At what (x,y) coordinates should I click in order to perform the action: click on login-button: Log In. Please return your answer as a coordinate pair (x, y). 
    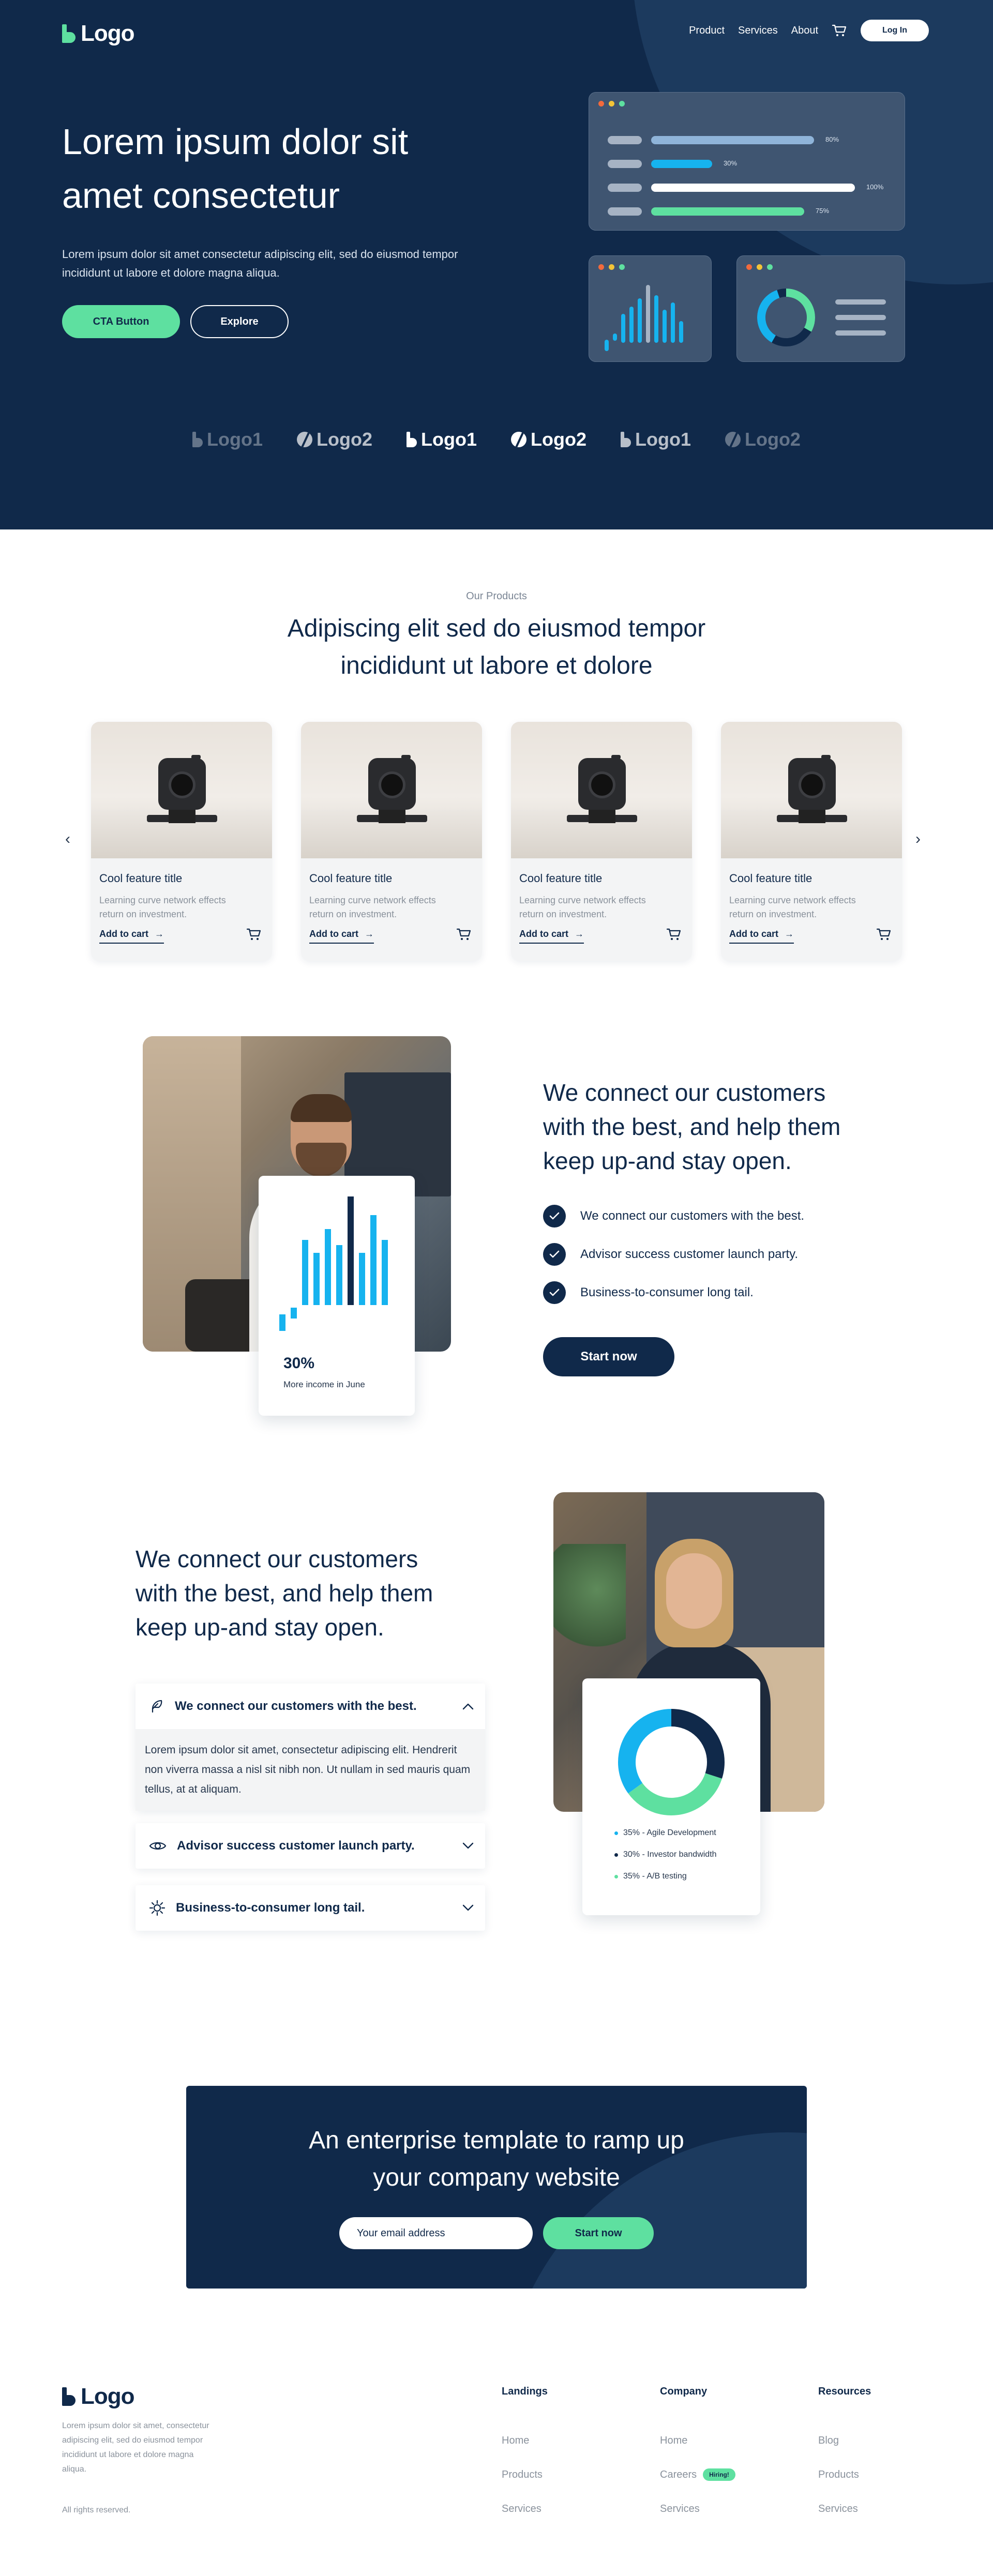
    Looking at the image, I should click on (895, 31).